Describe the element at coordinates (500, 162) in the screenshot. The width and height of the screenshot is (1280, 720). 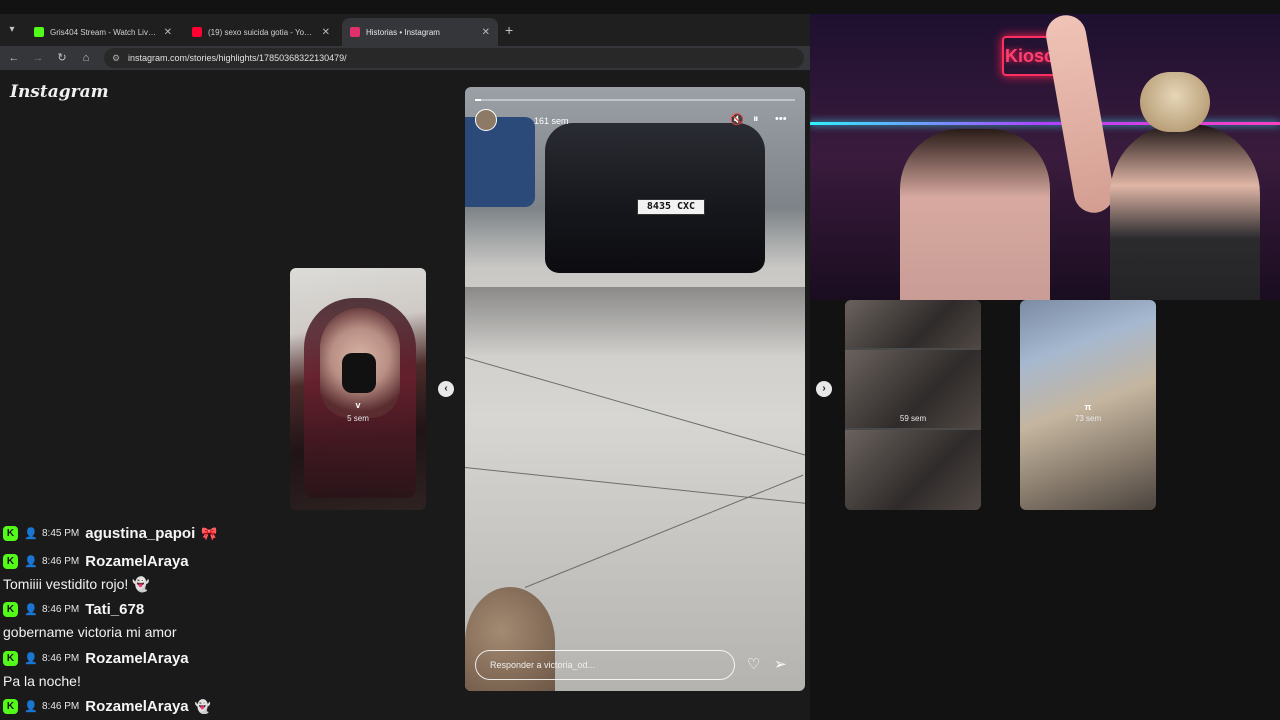
I see `story-image-blue-car` at that location.